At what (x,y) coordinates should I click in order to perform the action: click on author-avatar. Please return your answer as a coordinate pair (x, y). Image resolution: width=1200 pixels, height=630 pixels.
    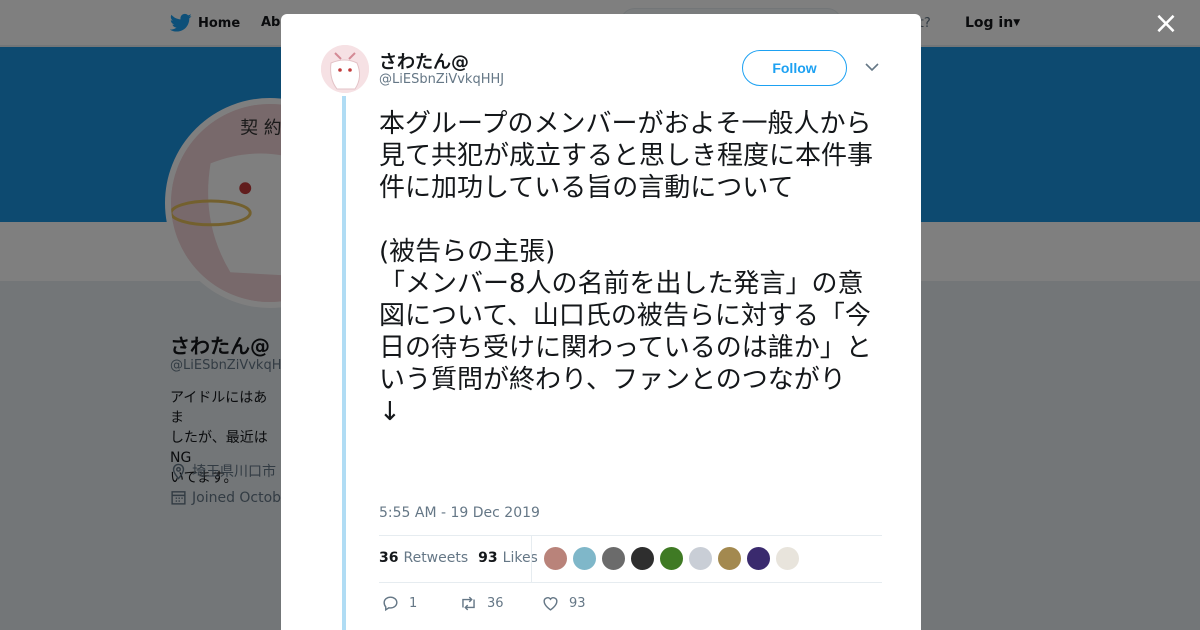
    Looking at the image, I should click on (345, 69).